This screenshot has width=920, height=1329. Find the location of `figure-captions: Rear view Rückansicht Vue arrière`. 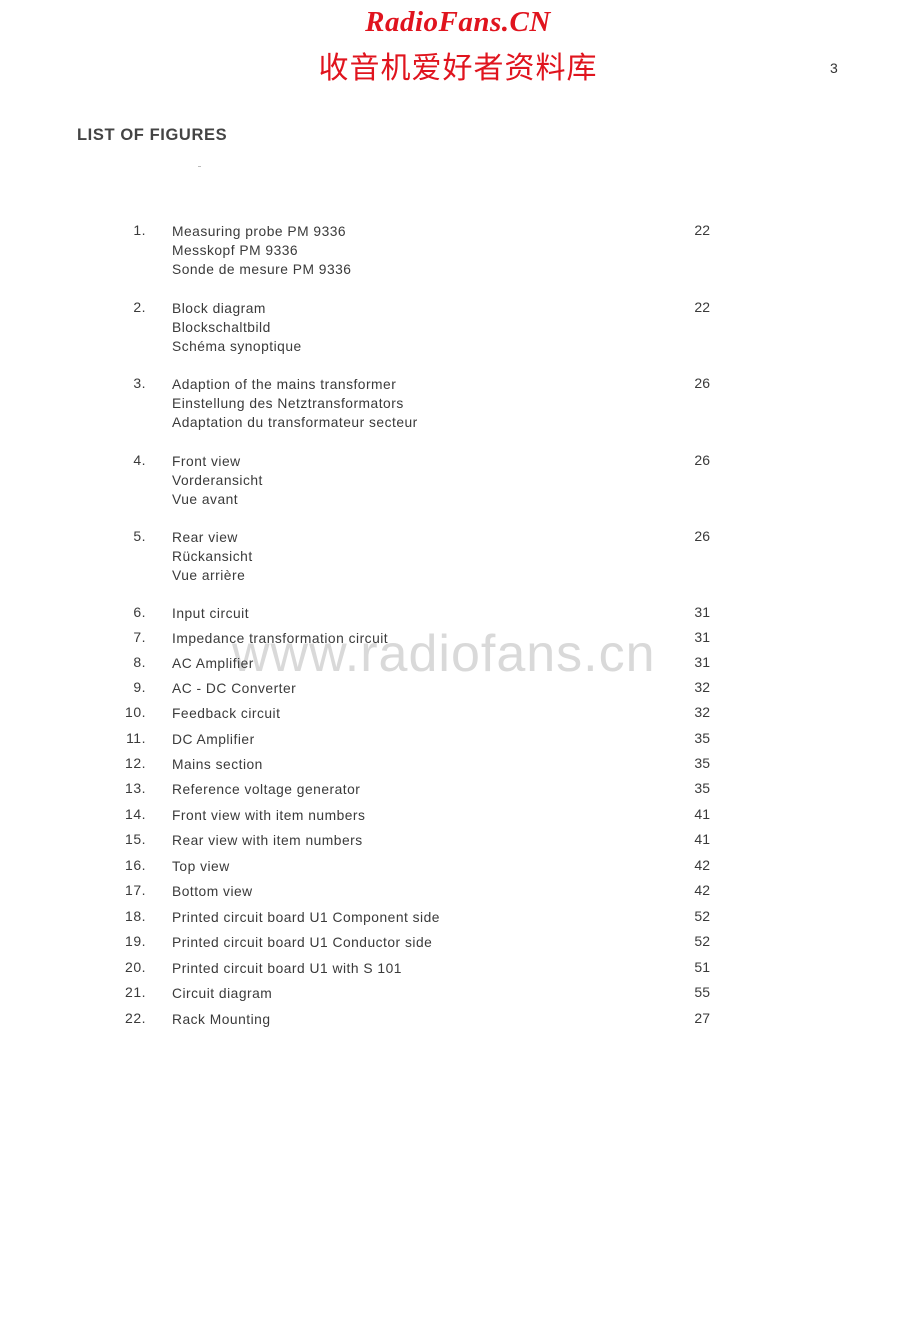

figure-captions: Rear view Rückansicht Vue arrière is located at coordinates (212, 557).